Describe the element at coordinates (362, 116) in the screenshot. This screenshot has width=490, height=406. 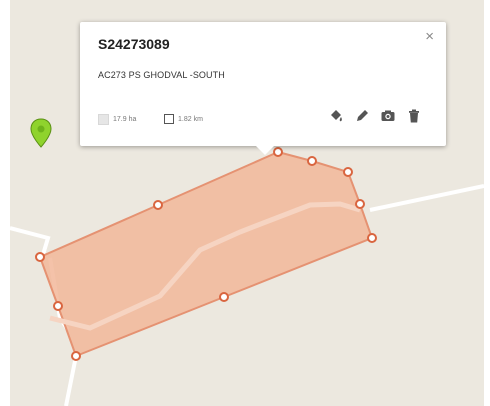
I see `pencil-icon` at that location.